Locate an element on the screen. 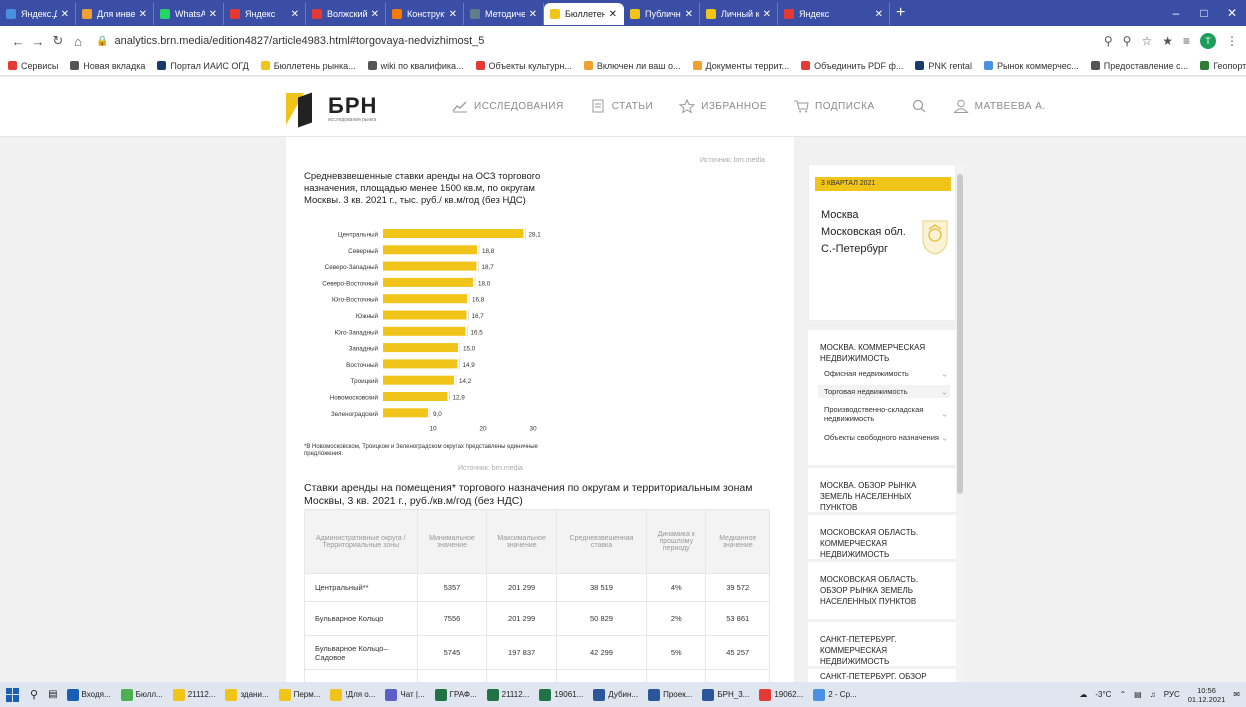 The image size is (1246, 707). bookmark-item: Портал ИАИС ОГД is located at coordinates (203, 66).